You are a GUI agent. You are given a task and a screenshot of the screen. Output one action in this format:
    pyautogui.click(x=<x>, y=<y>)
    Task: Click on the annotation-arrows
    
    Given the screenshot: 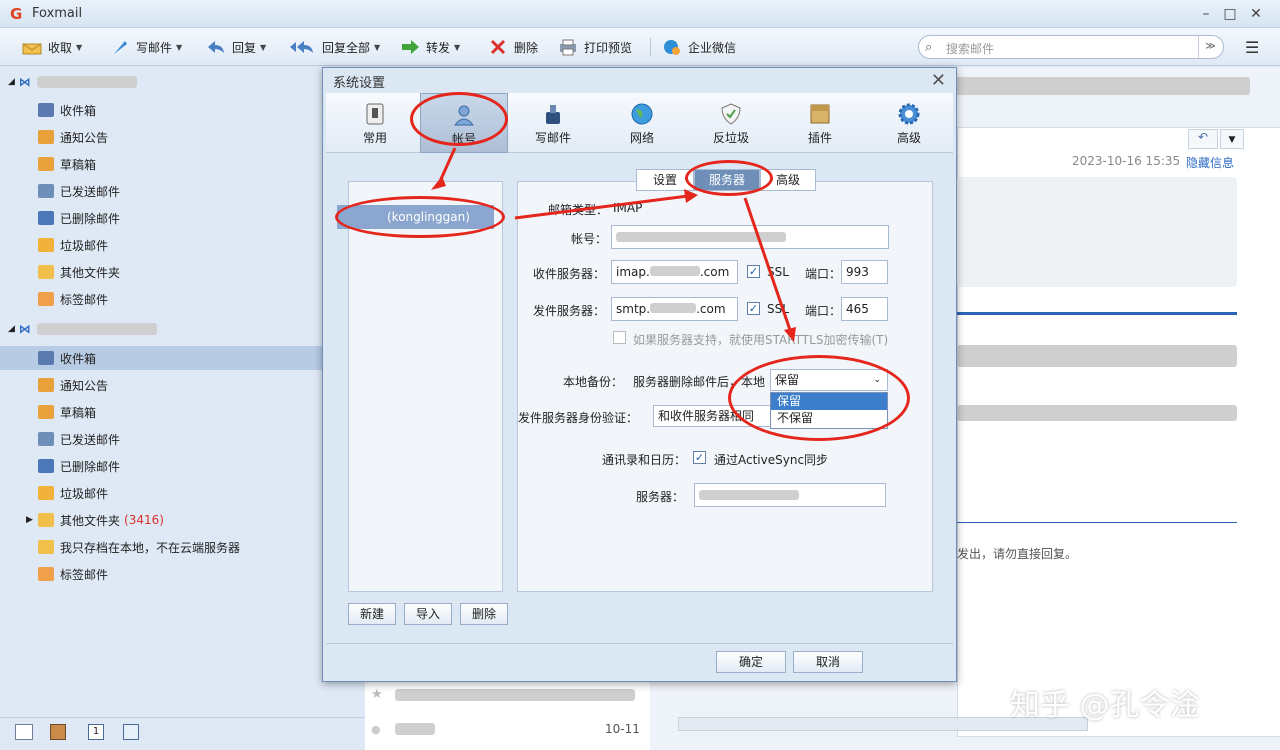 What is the action you would take?
    pyautogui.click(x=613, y=244)
    